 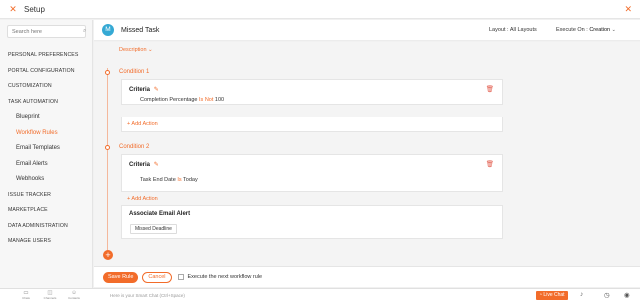 I want to click on mute-icon: ♪, so click(x=581, y=294).